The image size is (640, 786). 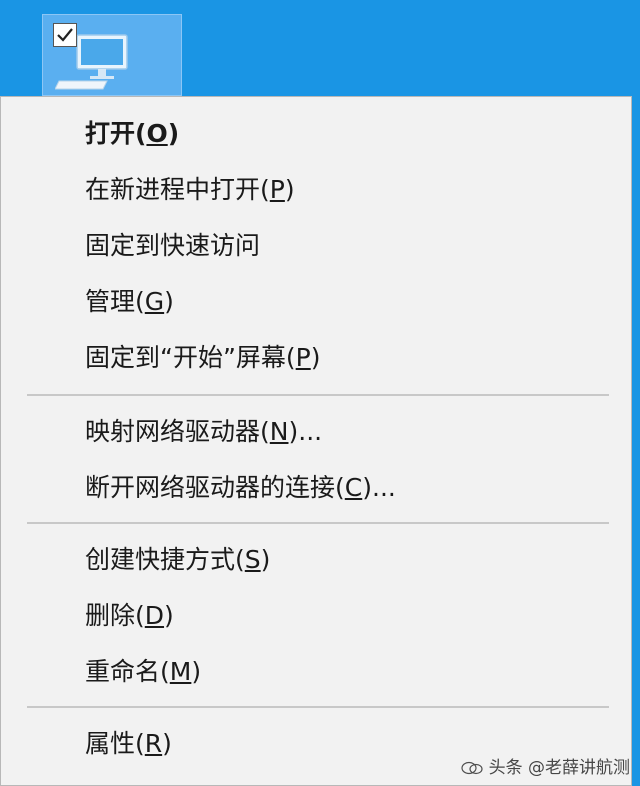 What do you see at coordinates (316, 616) in the screenshot?
I see `menu-item: 删除(D)` at bounding box center [316, 616].